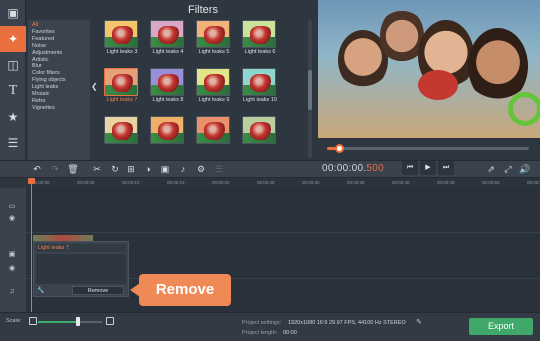  What do you see at coordinates (70, 322) in the screenshot?
I see `scale-slider` at bounding box center [70, 322].